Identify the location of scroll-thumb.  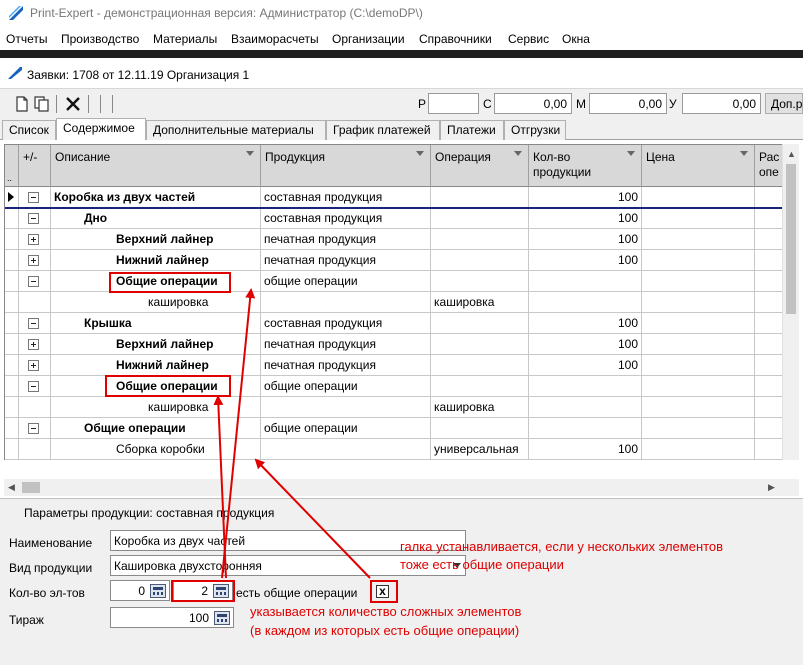
(31, 487).